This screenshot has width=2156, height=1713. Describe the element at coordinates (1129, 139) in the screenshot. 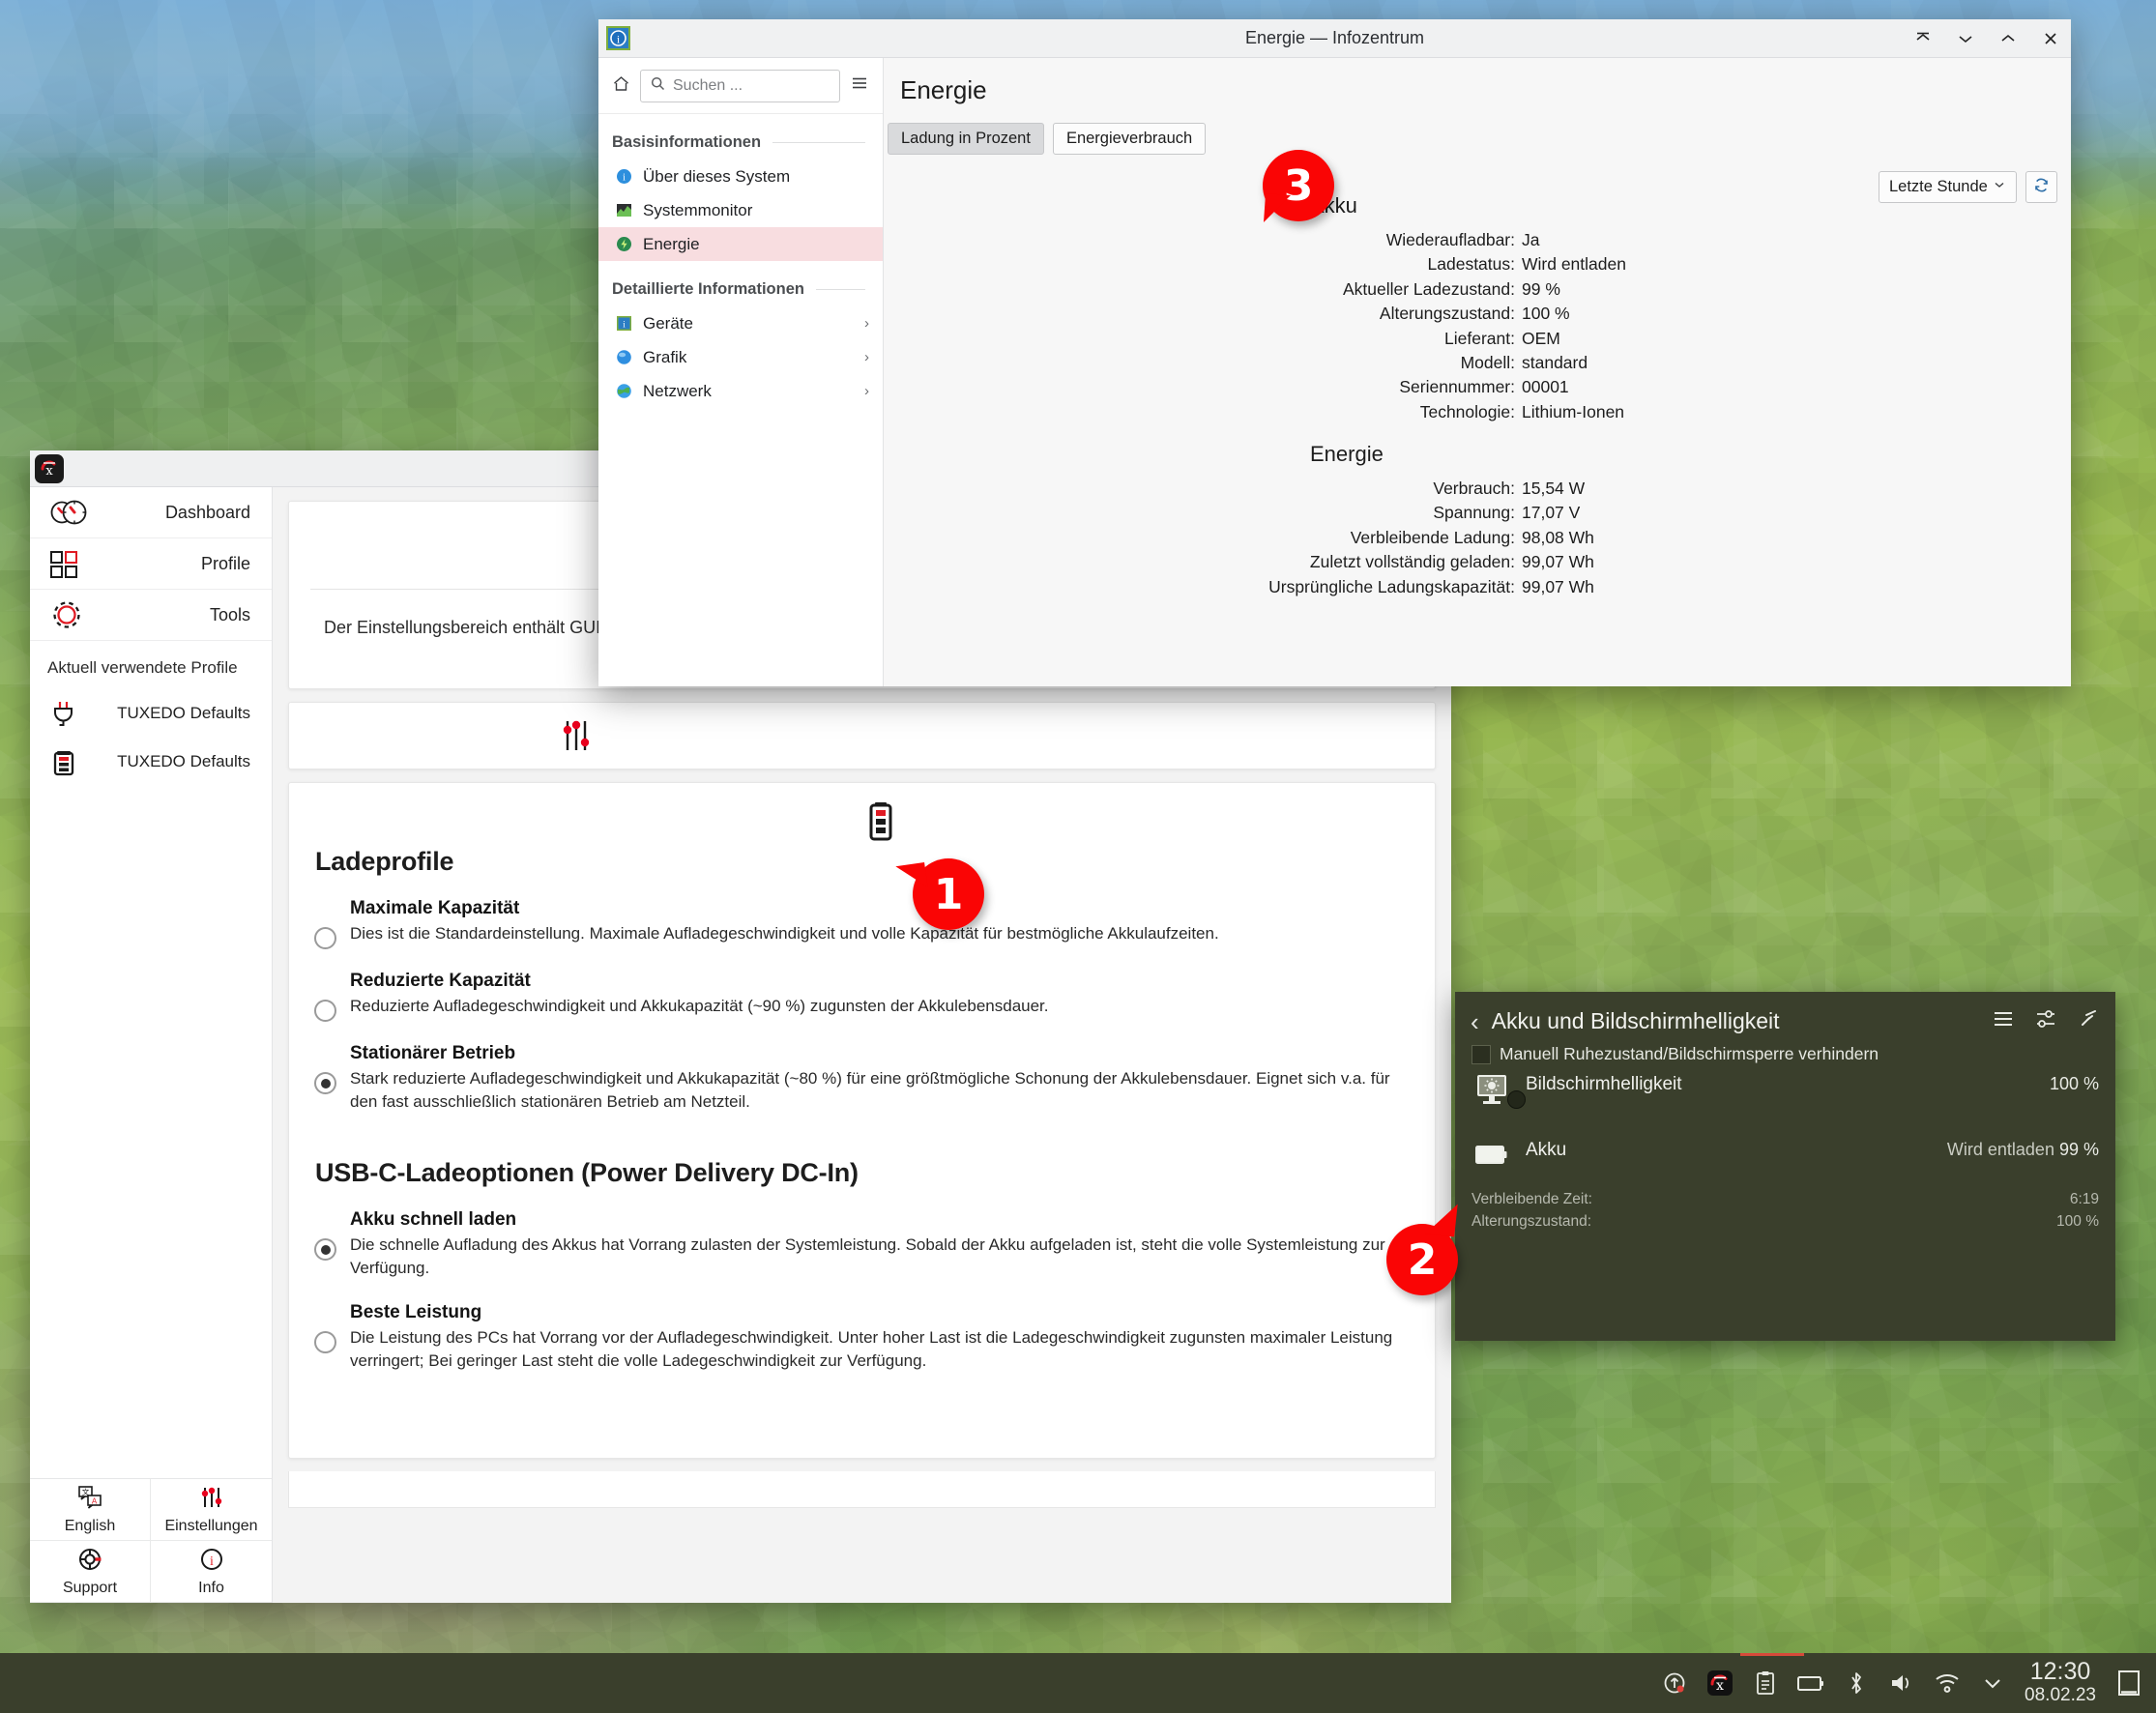

I see `tab-energieverbrauch: Energieverbrauch` at that location.